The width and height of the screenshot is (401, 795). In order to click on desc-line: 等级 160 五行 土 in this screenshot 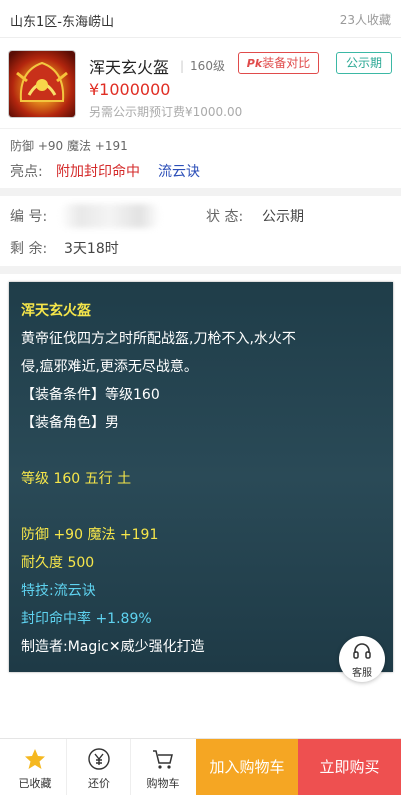, I will do `click(76, 479)`.